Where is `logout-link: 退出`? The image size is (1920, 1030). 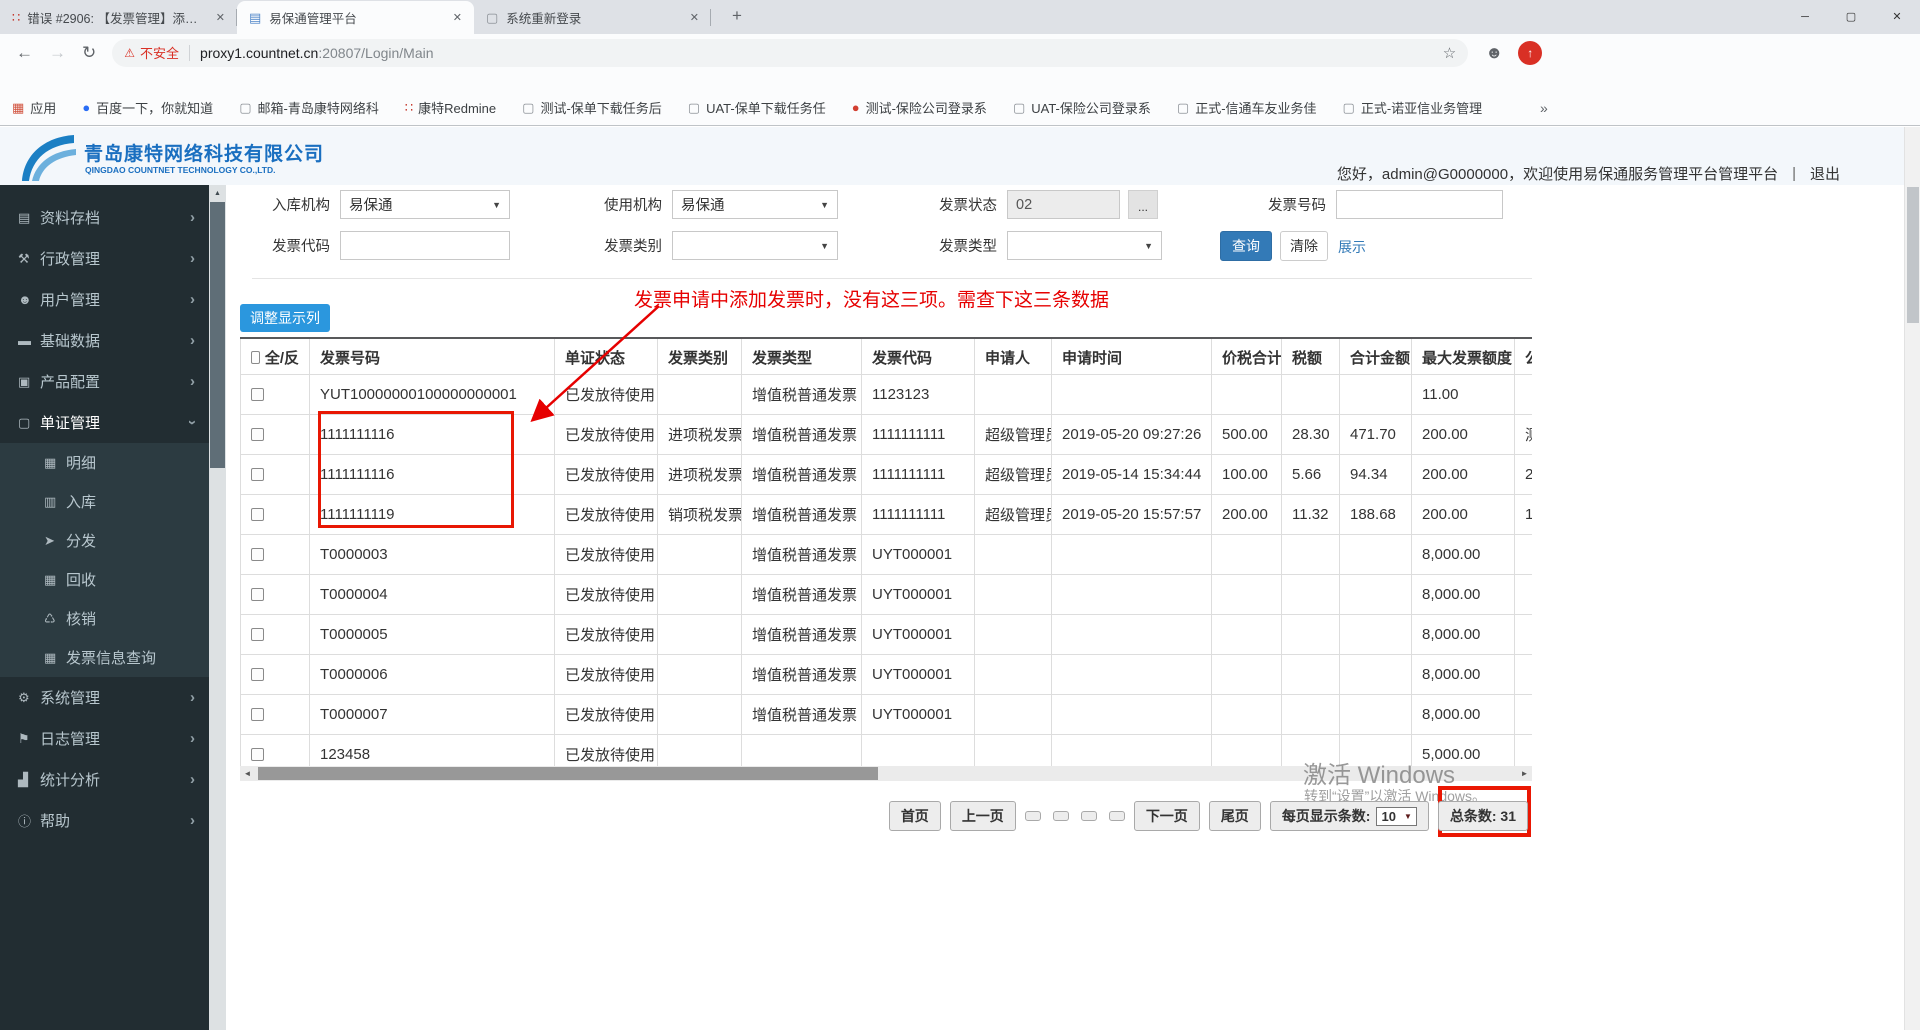
logout-link: 退出 is located at coordinates (1825, 173).